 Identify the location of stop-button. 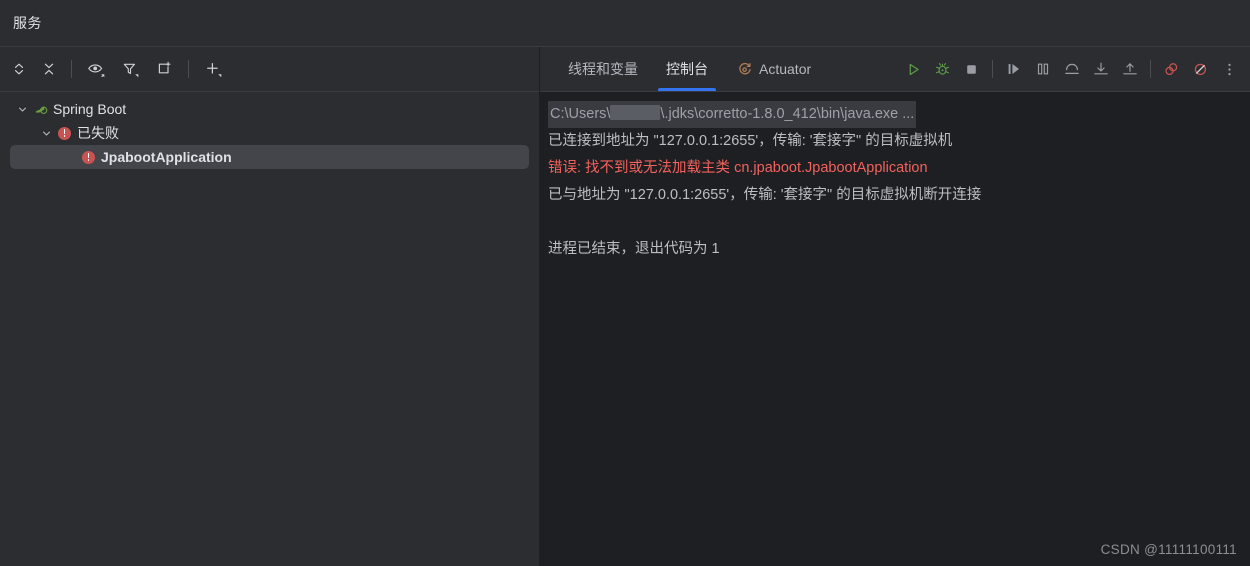
(971, 69).